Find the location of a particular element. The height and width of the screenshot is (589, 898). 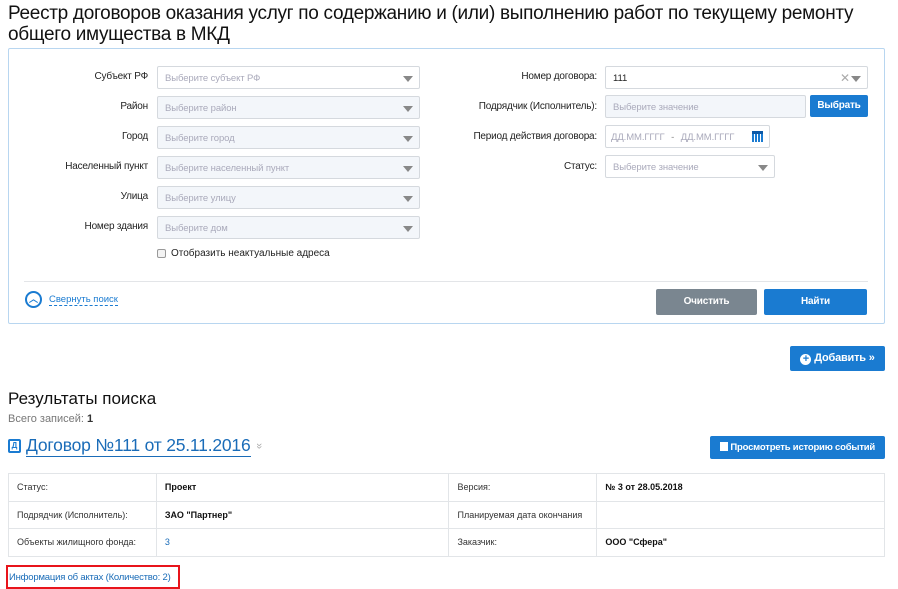

select-placeholder: Выберите город is located at coordinates (200, 138).